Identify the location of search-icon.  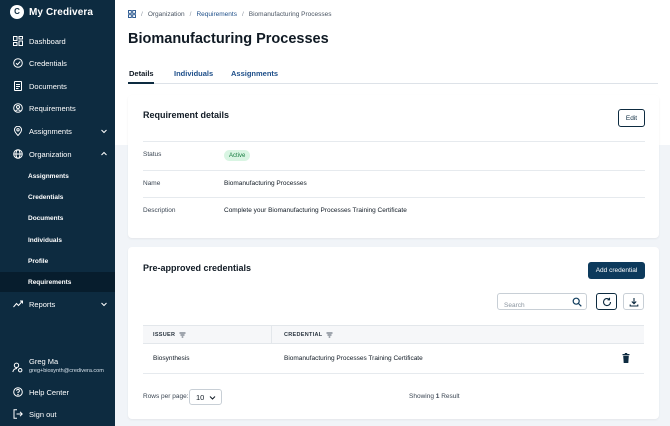
(577, 302).